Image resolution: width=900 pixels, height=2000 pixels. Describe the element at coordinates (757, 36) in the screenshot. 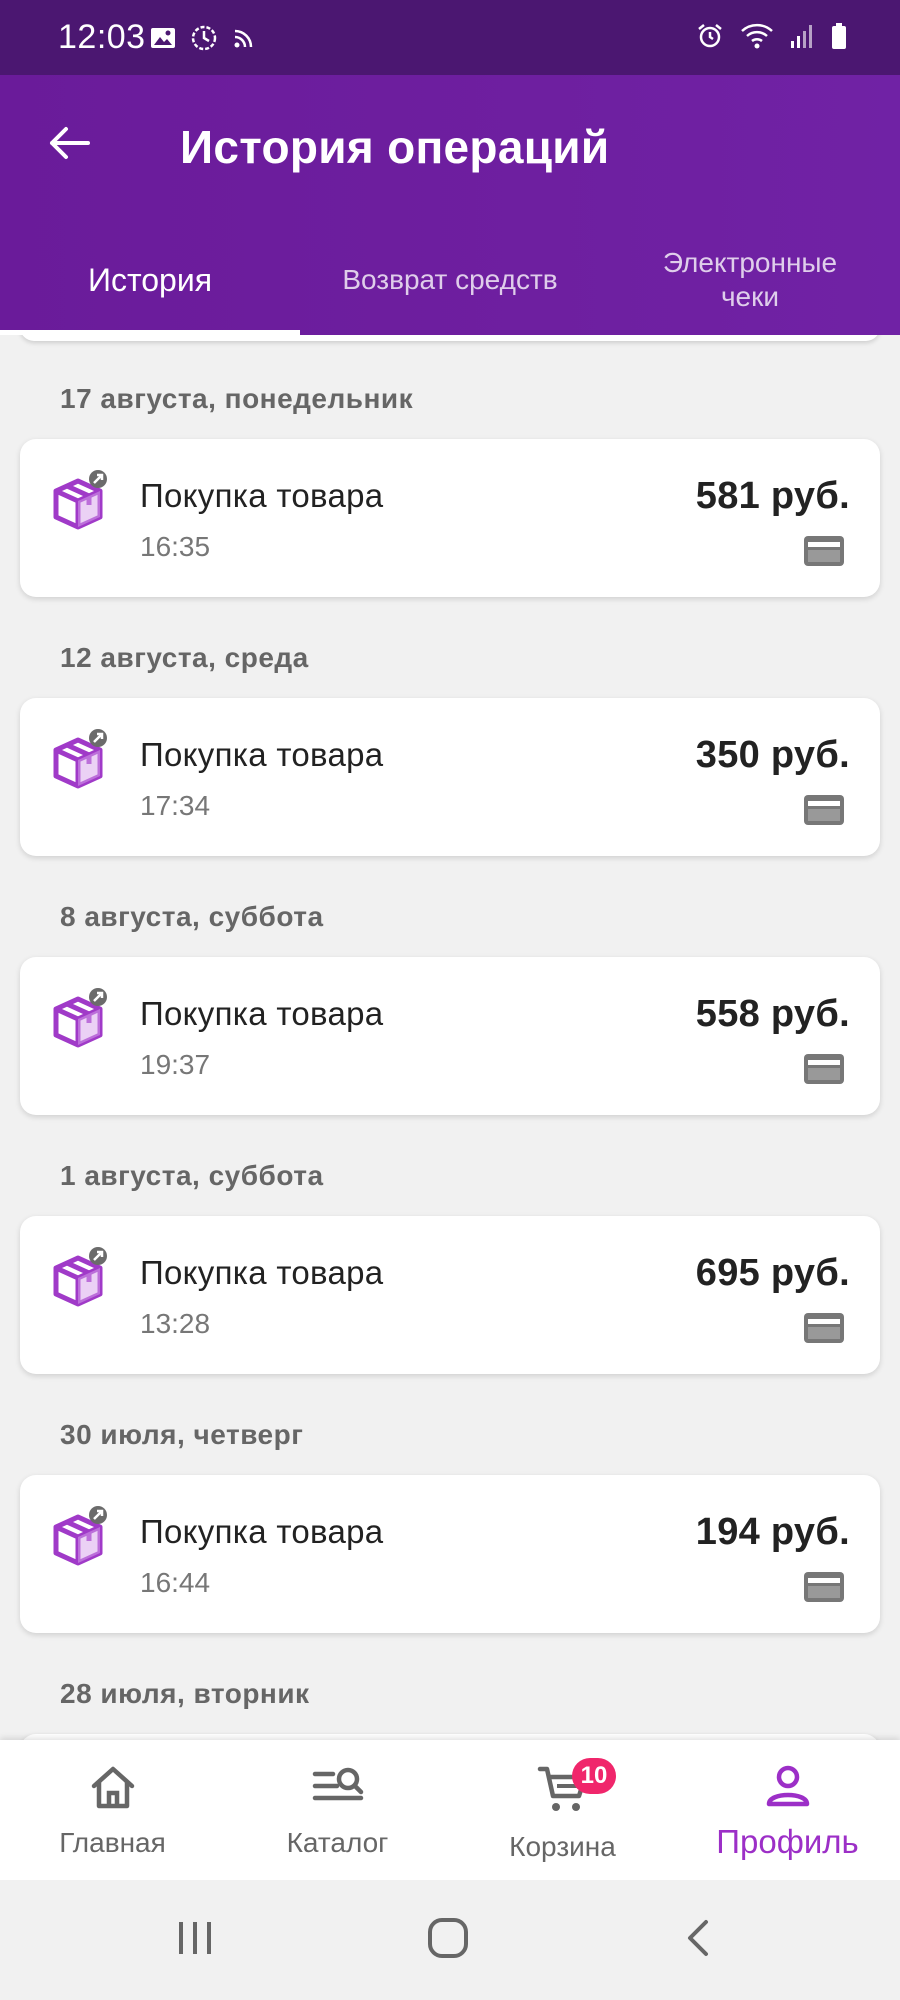

I see `wifi-icon` at that location.